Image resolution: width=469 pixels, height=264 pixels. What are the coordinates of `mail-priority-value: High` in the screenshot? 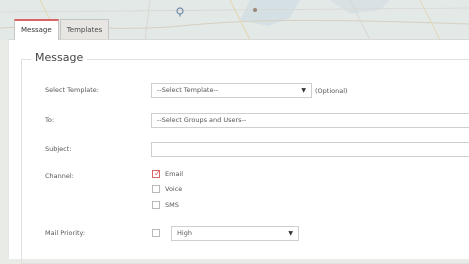 It's located at (184, 233).